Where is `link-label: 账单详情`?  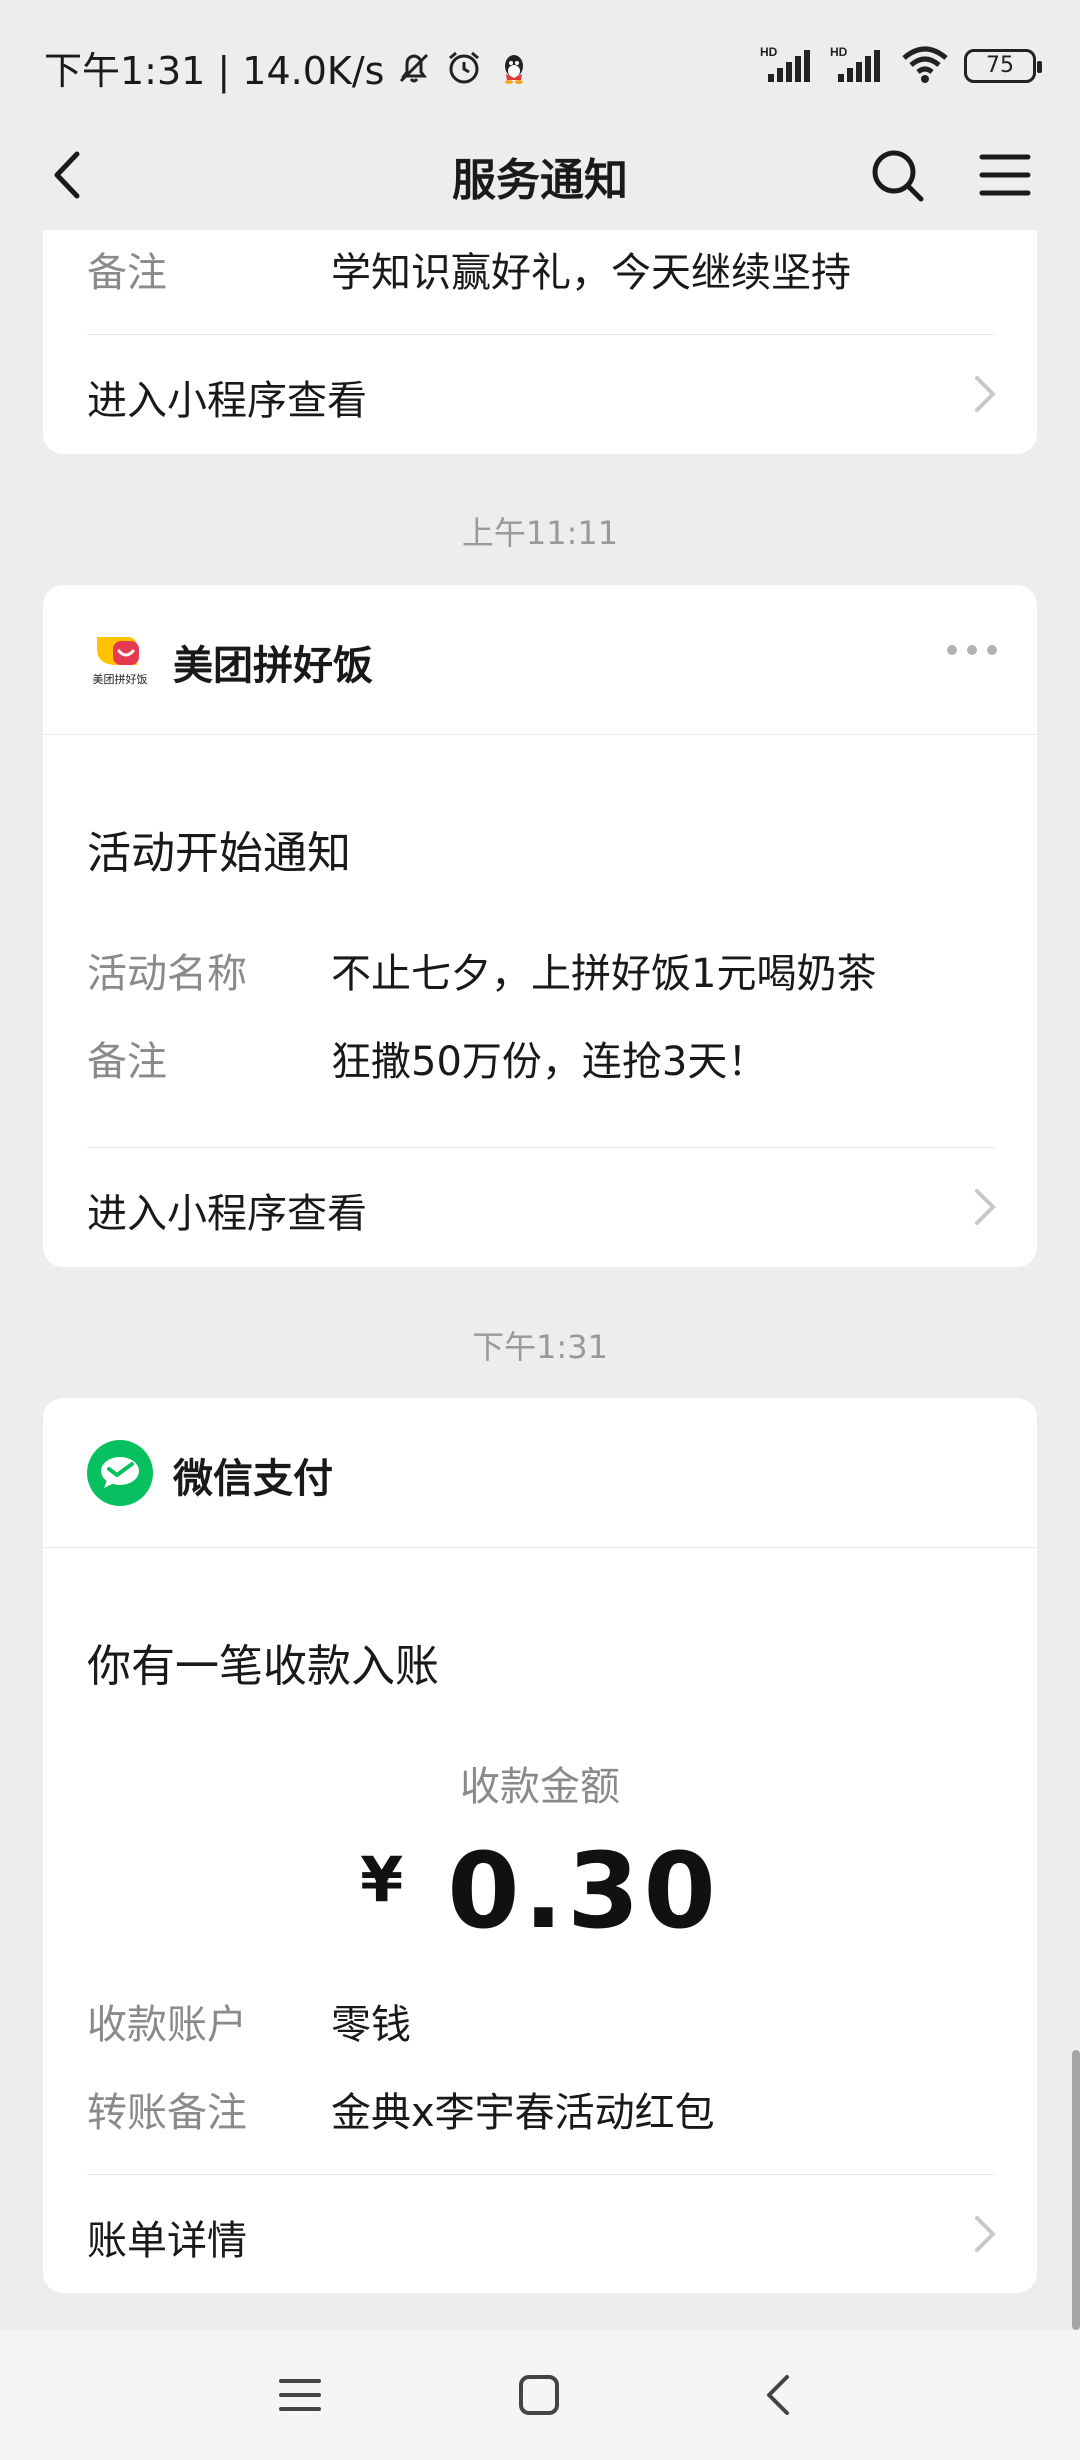 link-label: 账单详情 is located at coordinates (167, 2241).